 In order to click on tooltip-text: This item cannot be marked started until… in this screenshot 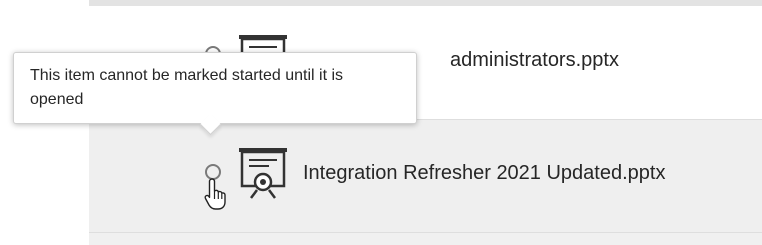, I will do `click(187, 87)`.